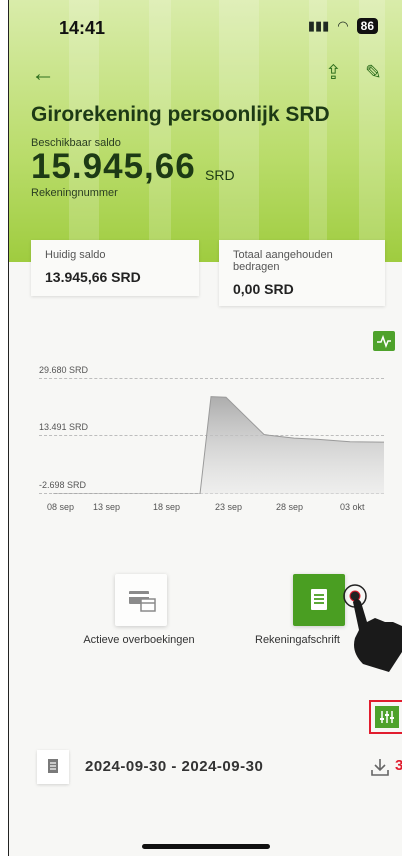  I want to click on x-tick-label: 28 sep, so click(290, 507).